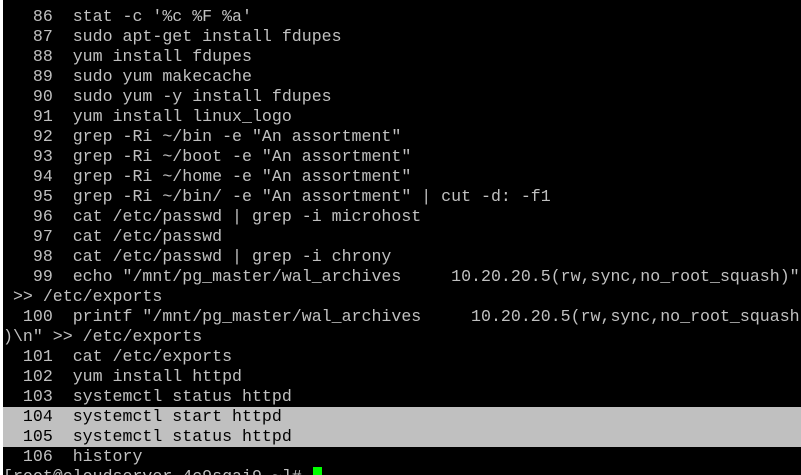 This screenshot has height=475, width=801. What do you see at coordinates (28, 436) in the screenshot?
I see `history-number: 105` at bounding box center [28, 436].